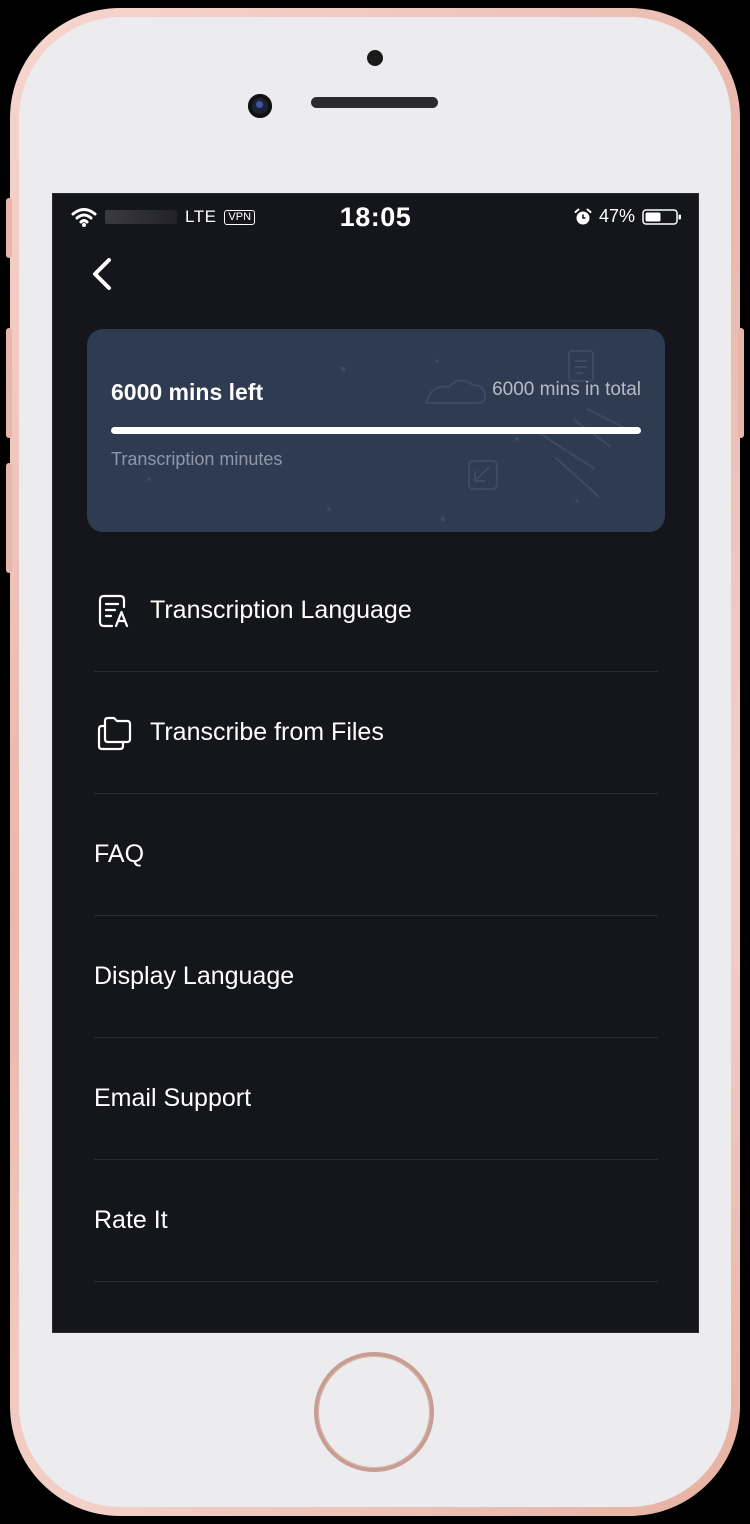 The image size is (750, 1524). I want to click on minutes-progress-fill, so click(376, 430).